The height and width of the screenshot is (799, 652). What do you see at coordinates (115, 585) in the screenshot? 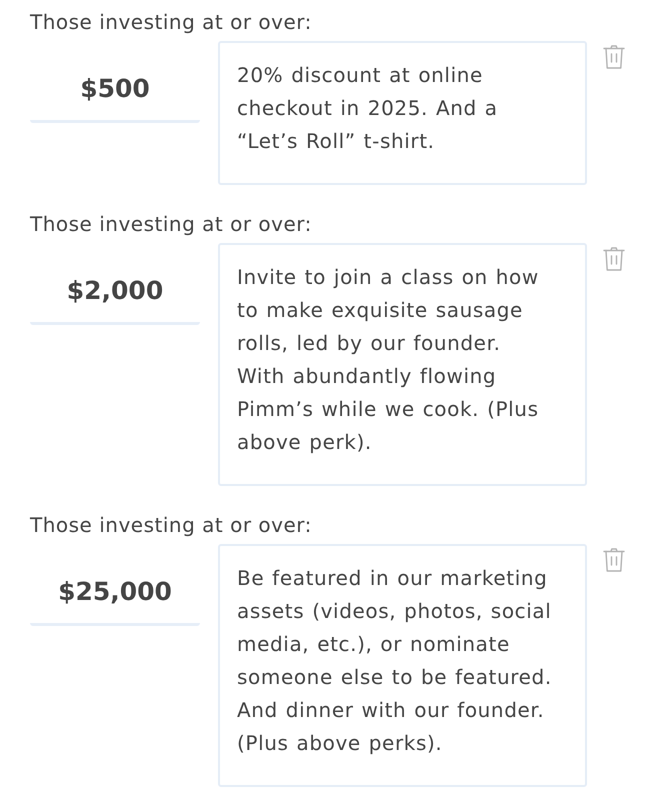
I see `amount-field: $25,000` at bounding box center [115, 585].